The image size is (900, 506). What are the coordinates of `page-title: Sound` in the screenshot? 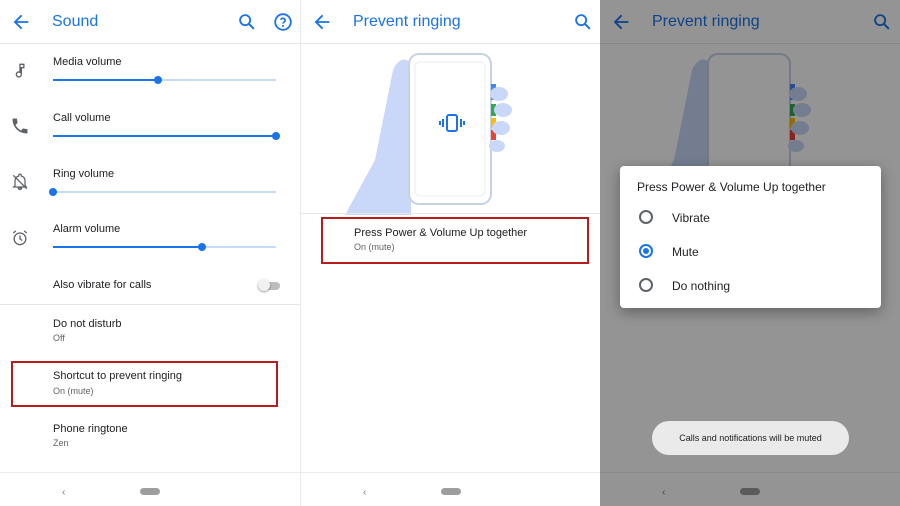 It's located at (75, 21).